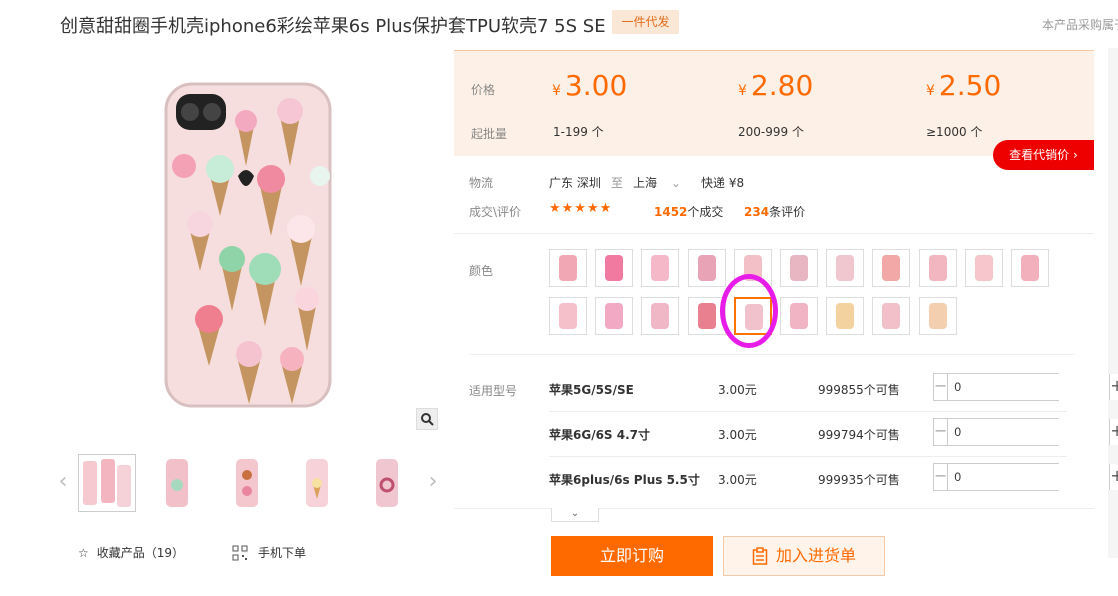 Image resolution: width=1118 pixels, height=596 pixels. What do you see at coordinates (483, 90) in the screenshot?
I see `price-label: 价格` at bounding box center [483, 90].